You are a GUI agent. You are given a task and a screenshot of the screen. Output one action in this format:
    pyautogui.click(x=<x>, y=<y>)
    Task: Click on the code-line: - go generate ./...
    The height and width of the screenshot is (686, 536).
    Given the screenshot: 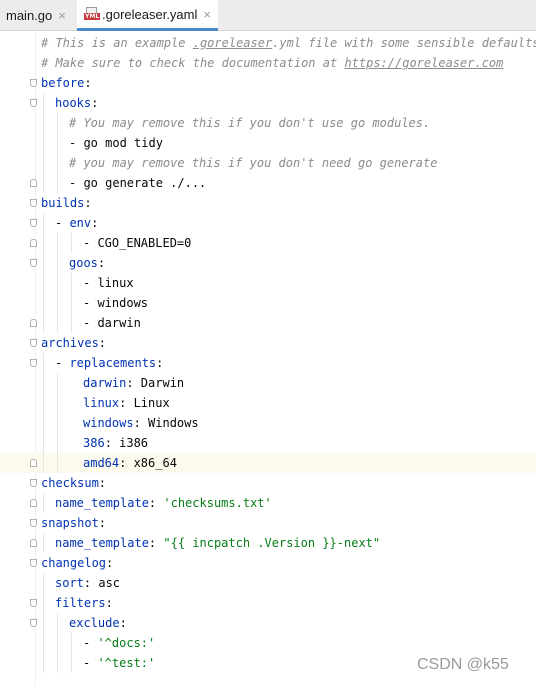 What is the action you would take?
    pyautogui.click(x=268, y=183)
    